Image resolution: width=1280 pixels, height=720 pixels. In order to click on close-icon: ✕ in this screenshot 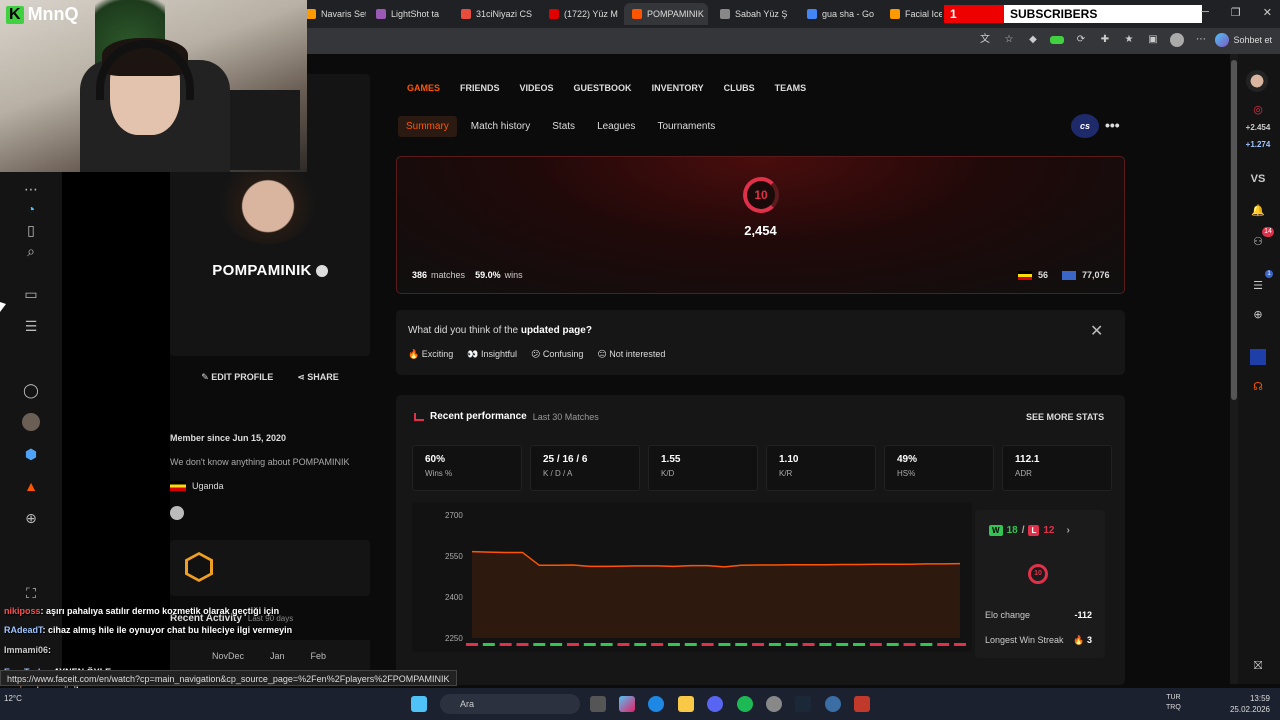, I will do `click(1267, 12)`.